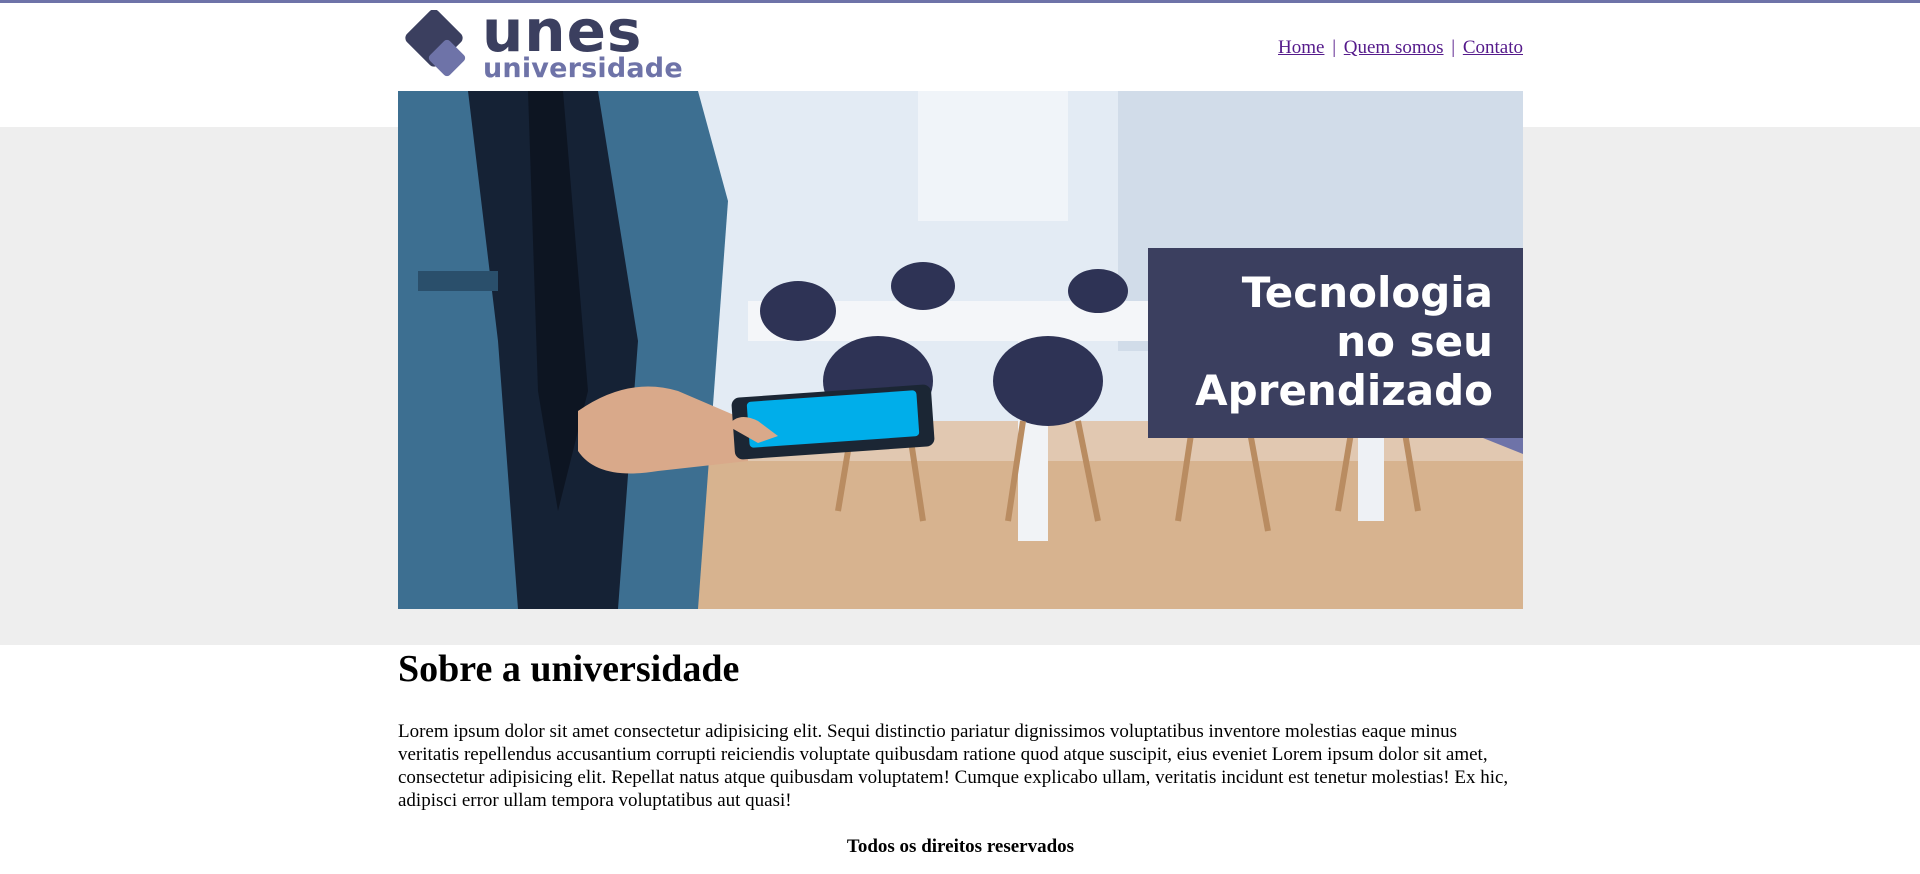 The width and height of the screenshot is (1920, 874). What do you see at coordinates (569, 669) in the screenshot?
I see `page-title: Sobre a universidade` at bounding box center [569, 669].